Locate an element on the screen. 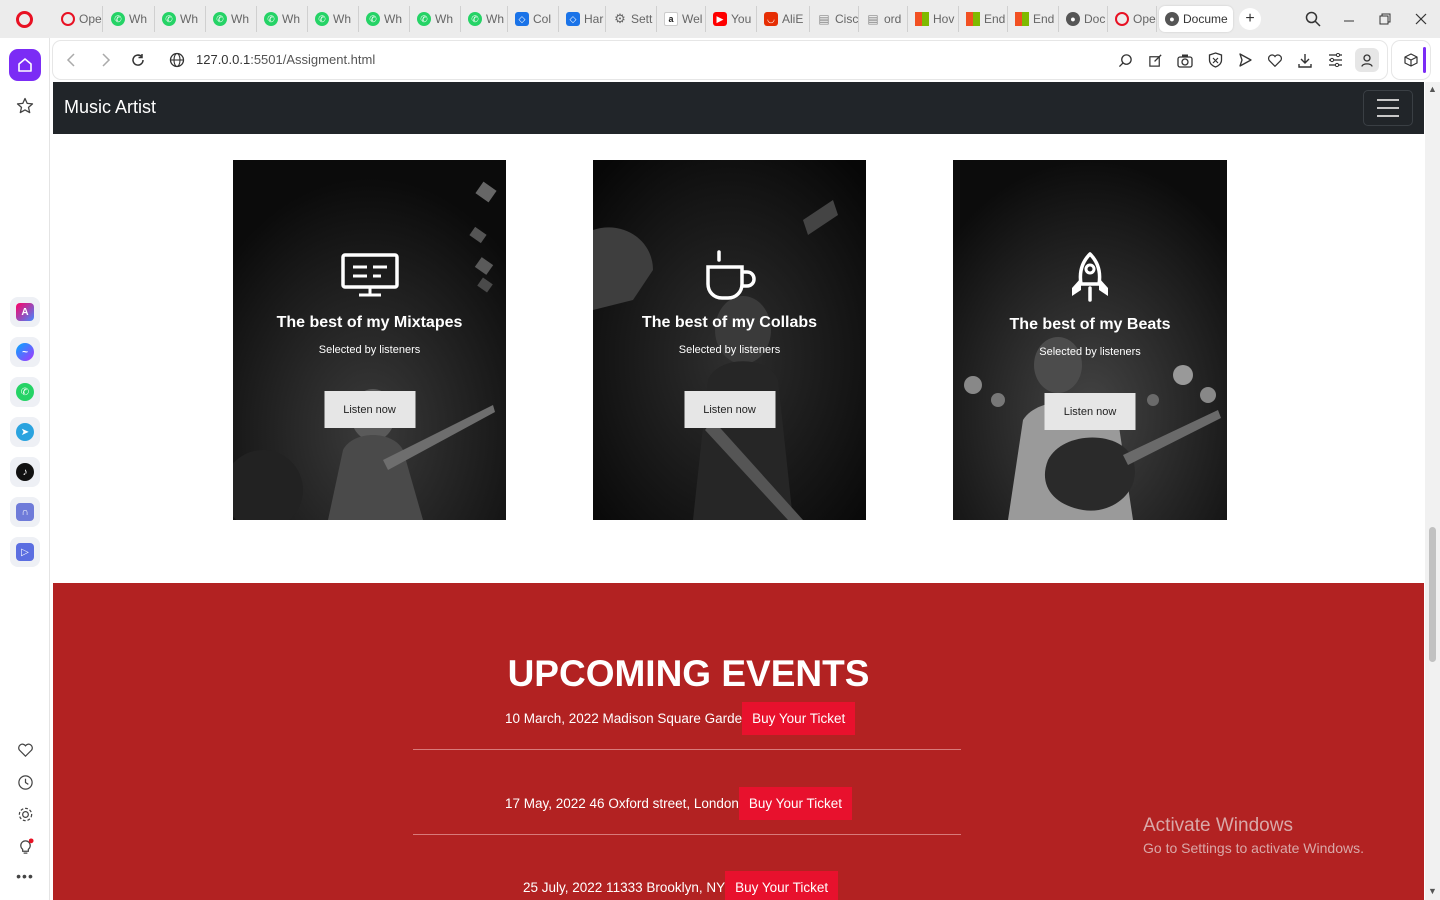  url-host: 127.0.0.1 is located at coordinates (223, 59).